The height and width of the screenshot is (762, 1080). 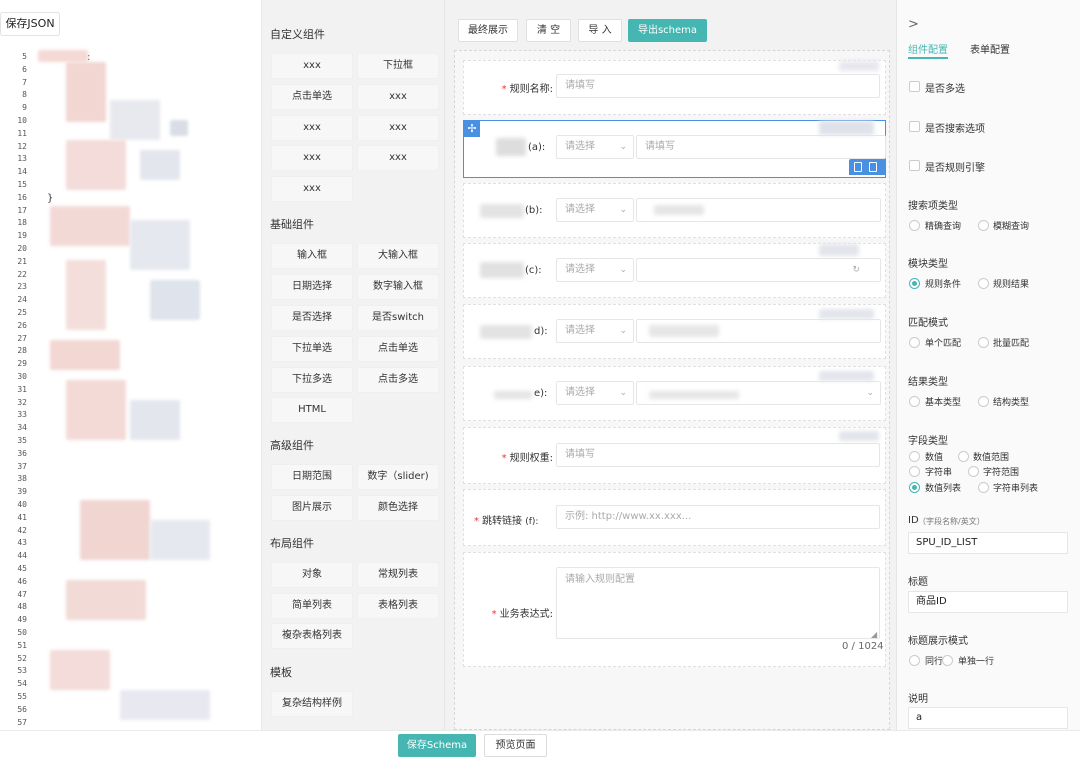 I want to click on string-range-radio, so click(x=973, y=471).